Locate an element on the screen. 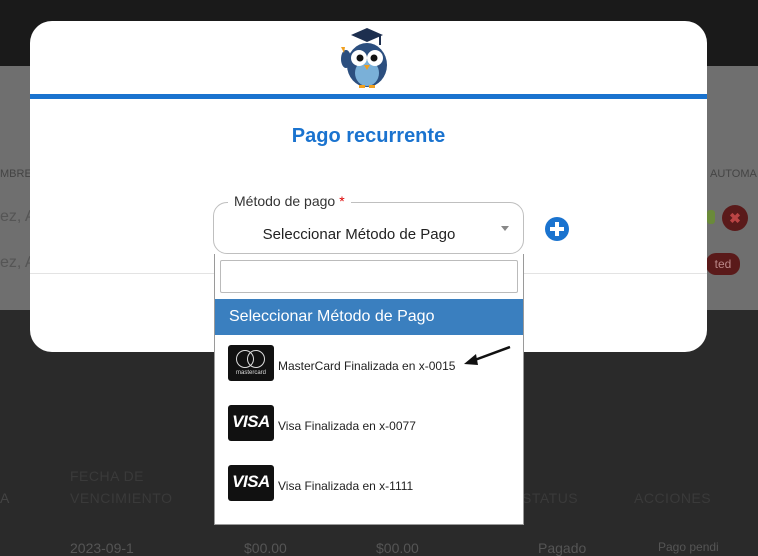 Image resolution: width=758 pixels, height=556 pixels. column-header-date-2: VENCIMIENTO is located at coordinates (121, 498).